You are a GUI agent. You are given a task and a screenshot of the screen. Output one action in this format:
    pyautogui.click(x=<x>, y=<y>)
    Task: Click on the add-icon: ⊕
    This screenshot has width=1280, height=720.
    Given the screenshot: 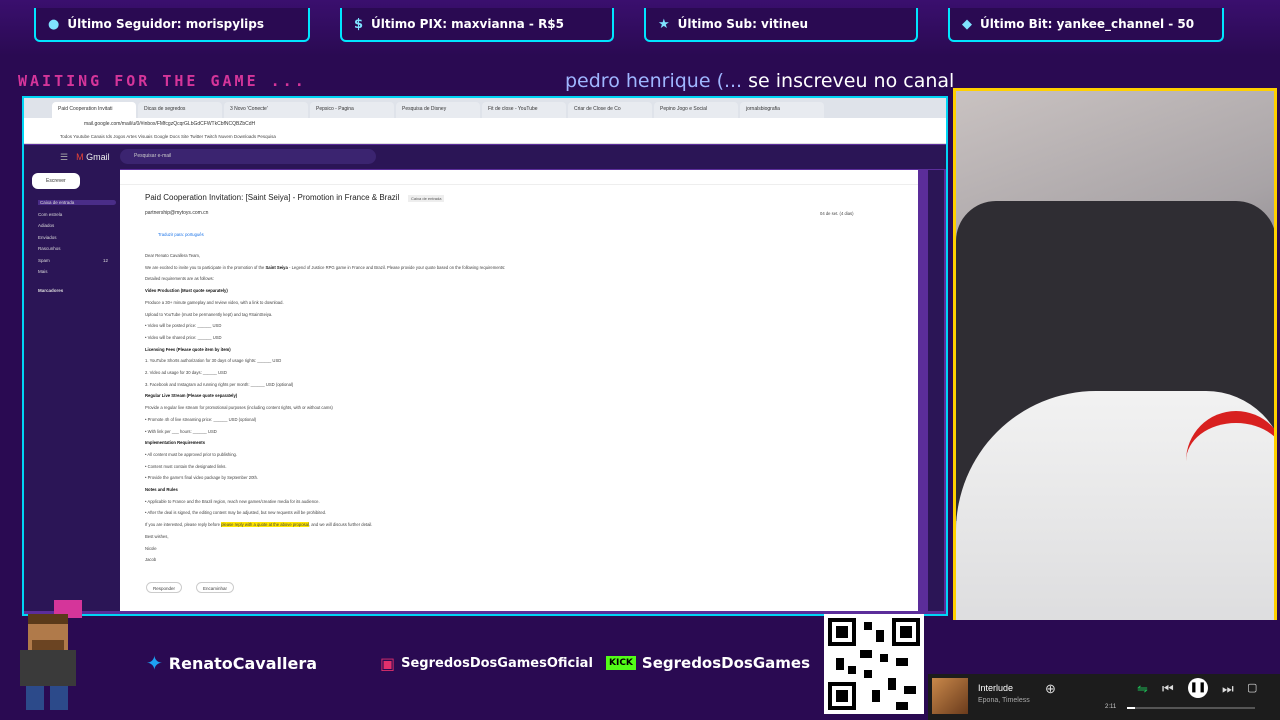 What is the action you would take?
    pyautogui.click(x=1050, y=689)
    